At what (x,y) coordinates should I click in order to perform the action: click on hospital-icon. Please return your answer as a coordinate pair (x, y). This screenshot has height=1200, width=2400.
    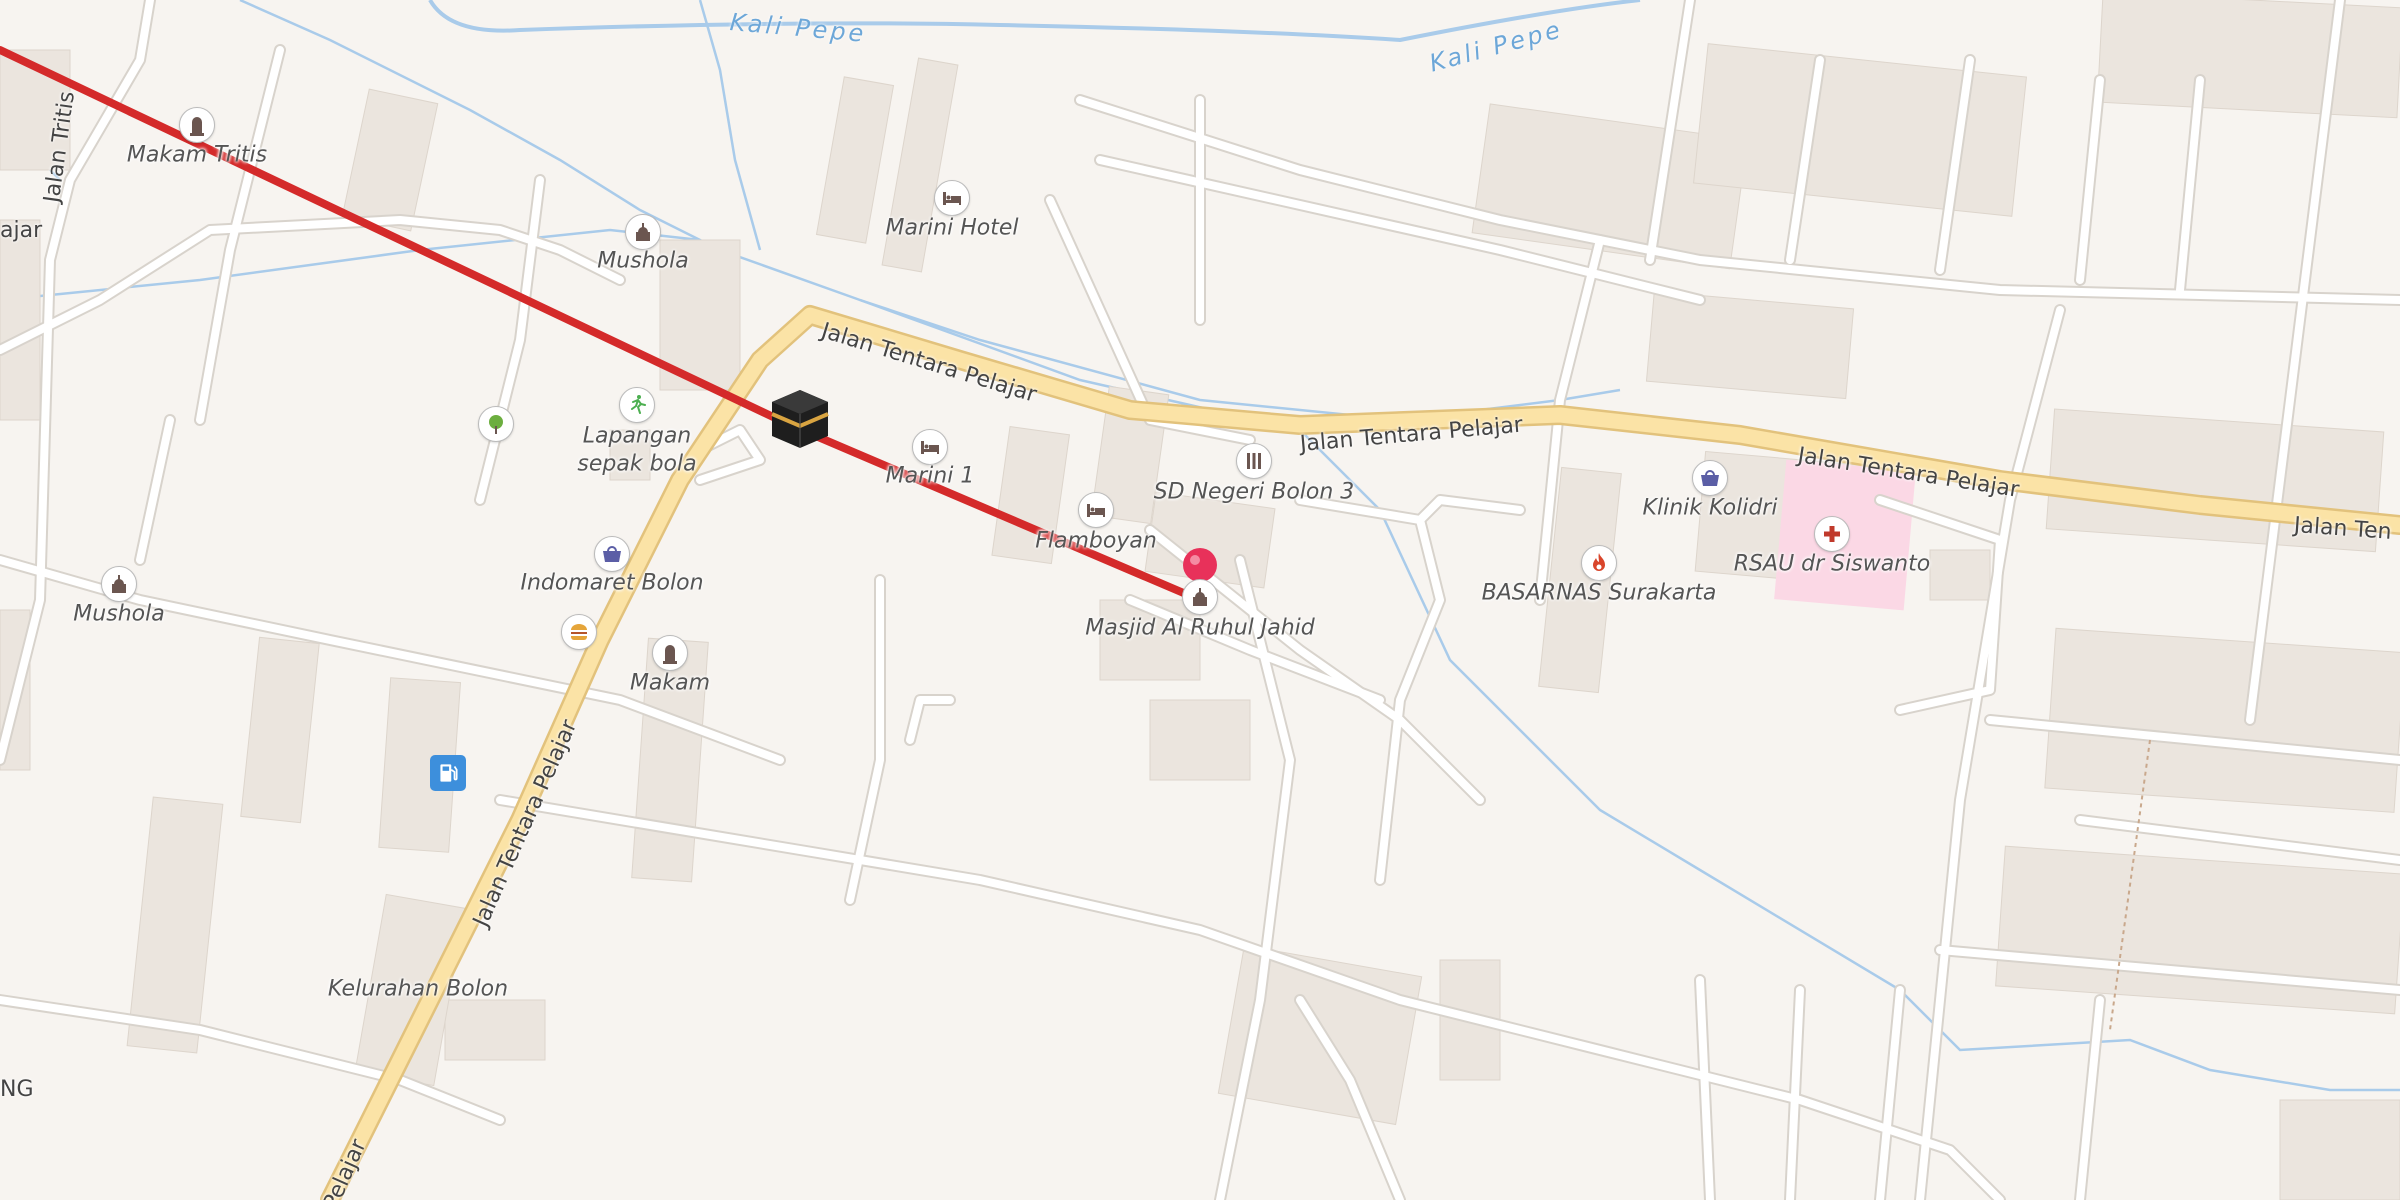
    Looking at the image, I should click on (1832, 534).